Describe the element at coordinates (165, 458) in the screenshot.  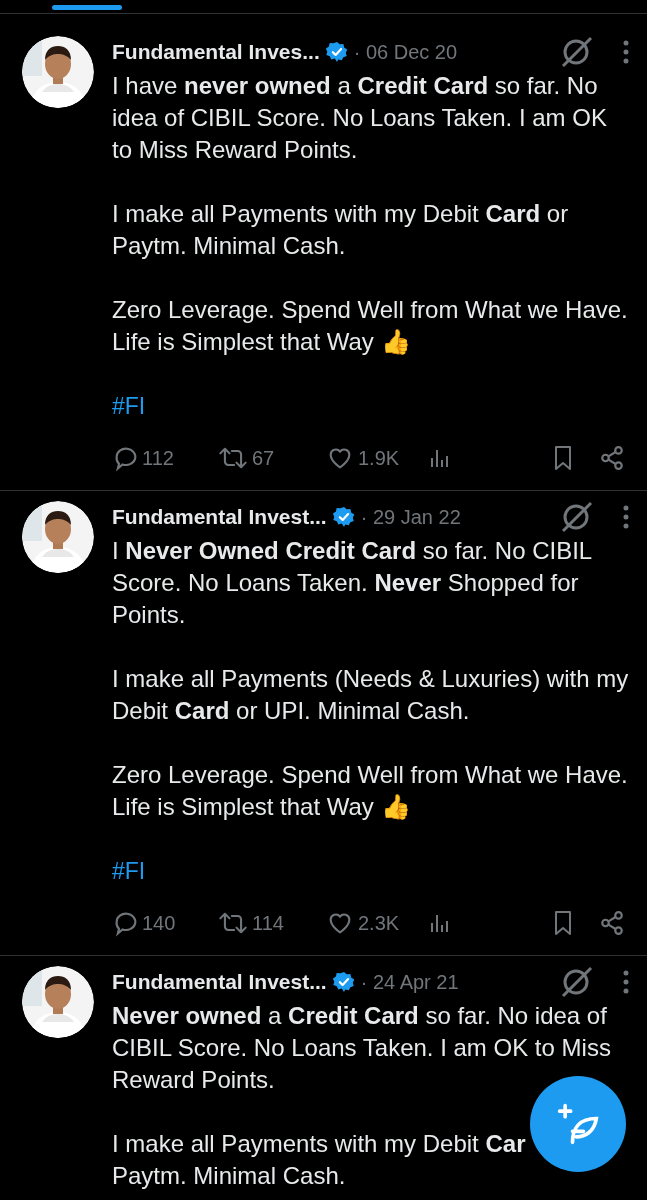
I see `reply-button: 112` at that location.